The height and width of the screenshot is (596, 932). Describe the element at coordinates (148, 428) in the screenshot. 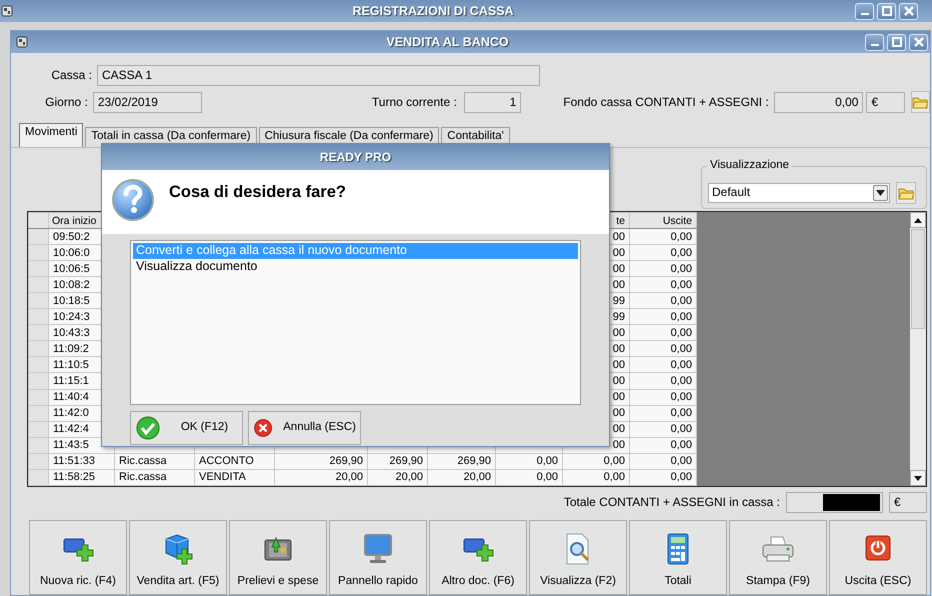

I see `check-icon` at that location.